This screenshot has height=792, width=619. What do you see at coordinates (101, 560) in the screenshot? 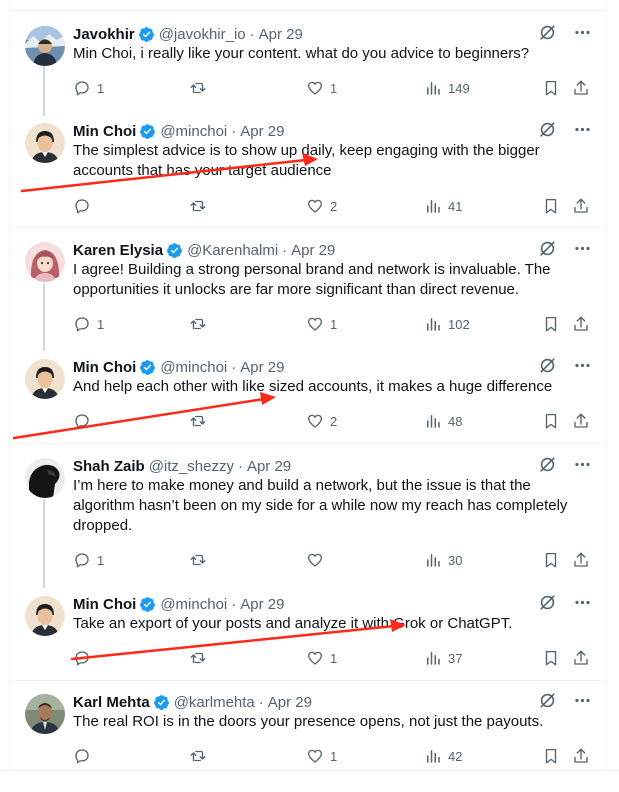
I see `reply-count: 1` at bounding box center [101, 560].